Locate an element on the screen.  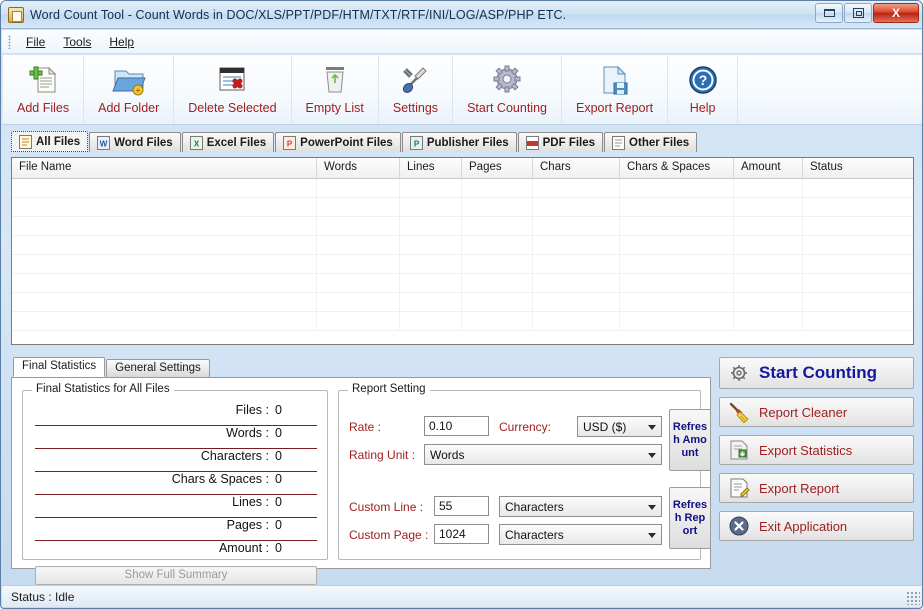
export-report-button: Export Report is located at coordinates (816, 488).